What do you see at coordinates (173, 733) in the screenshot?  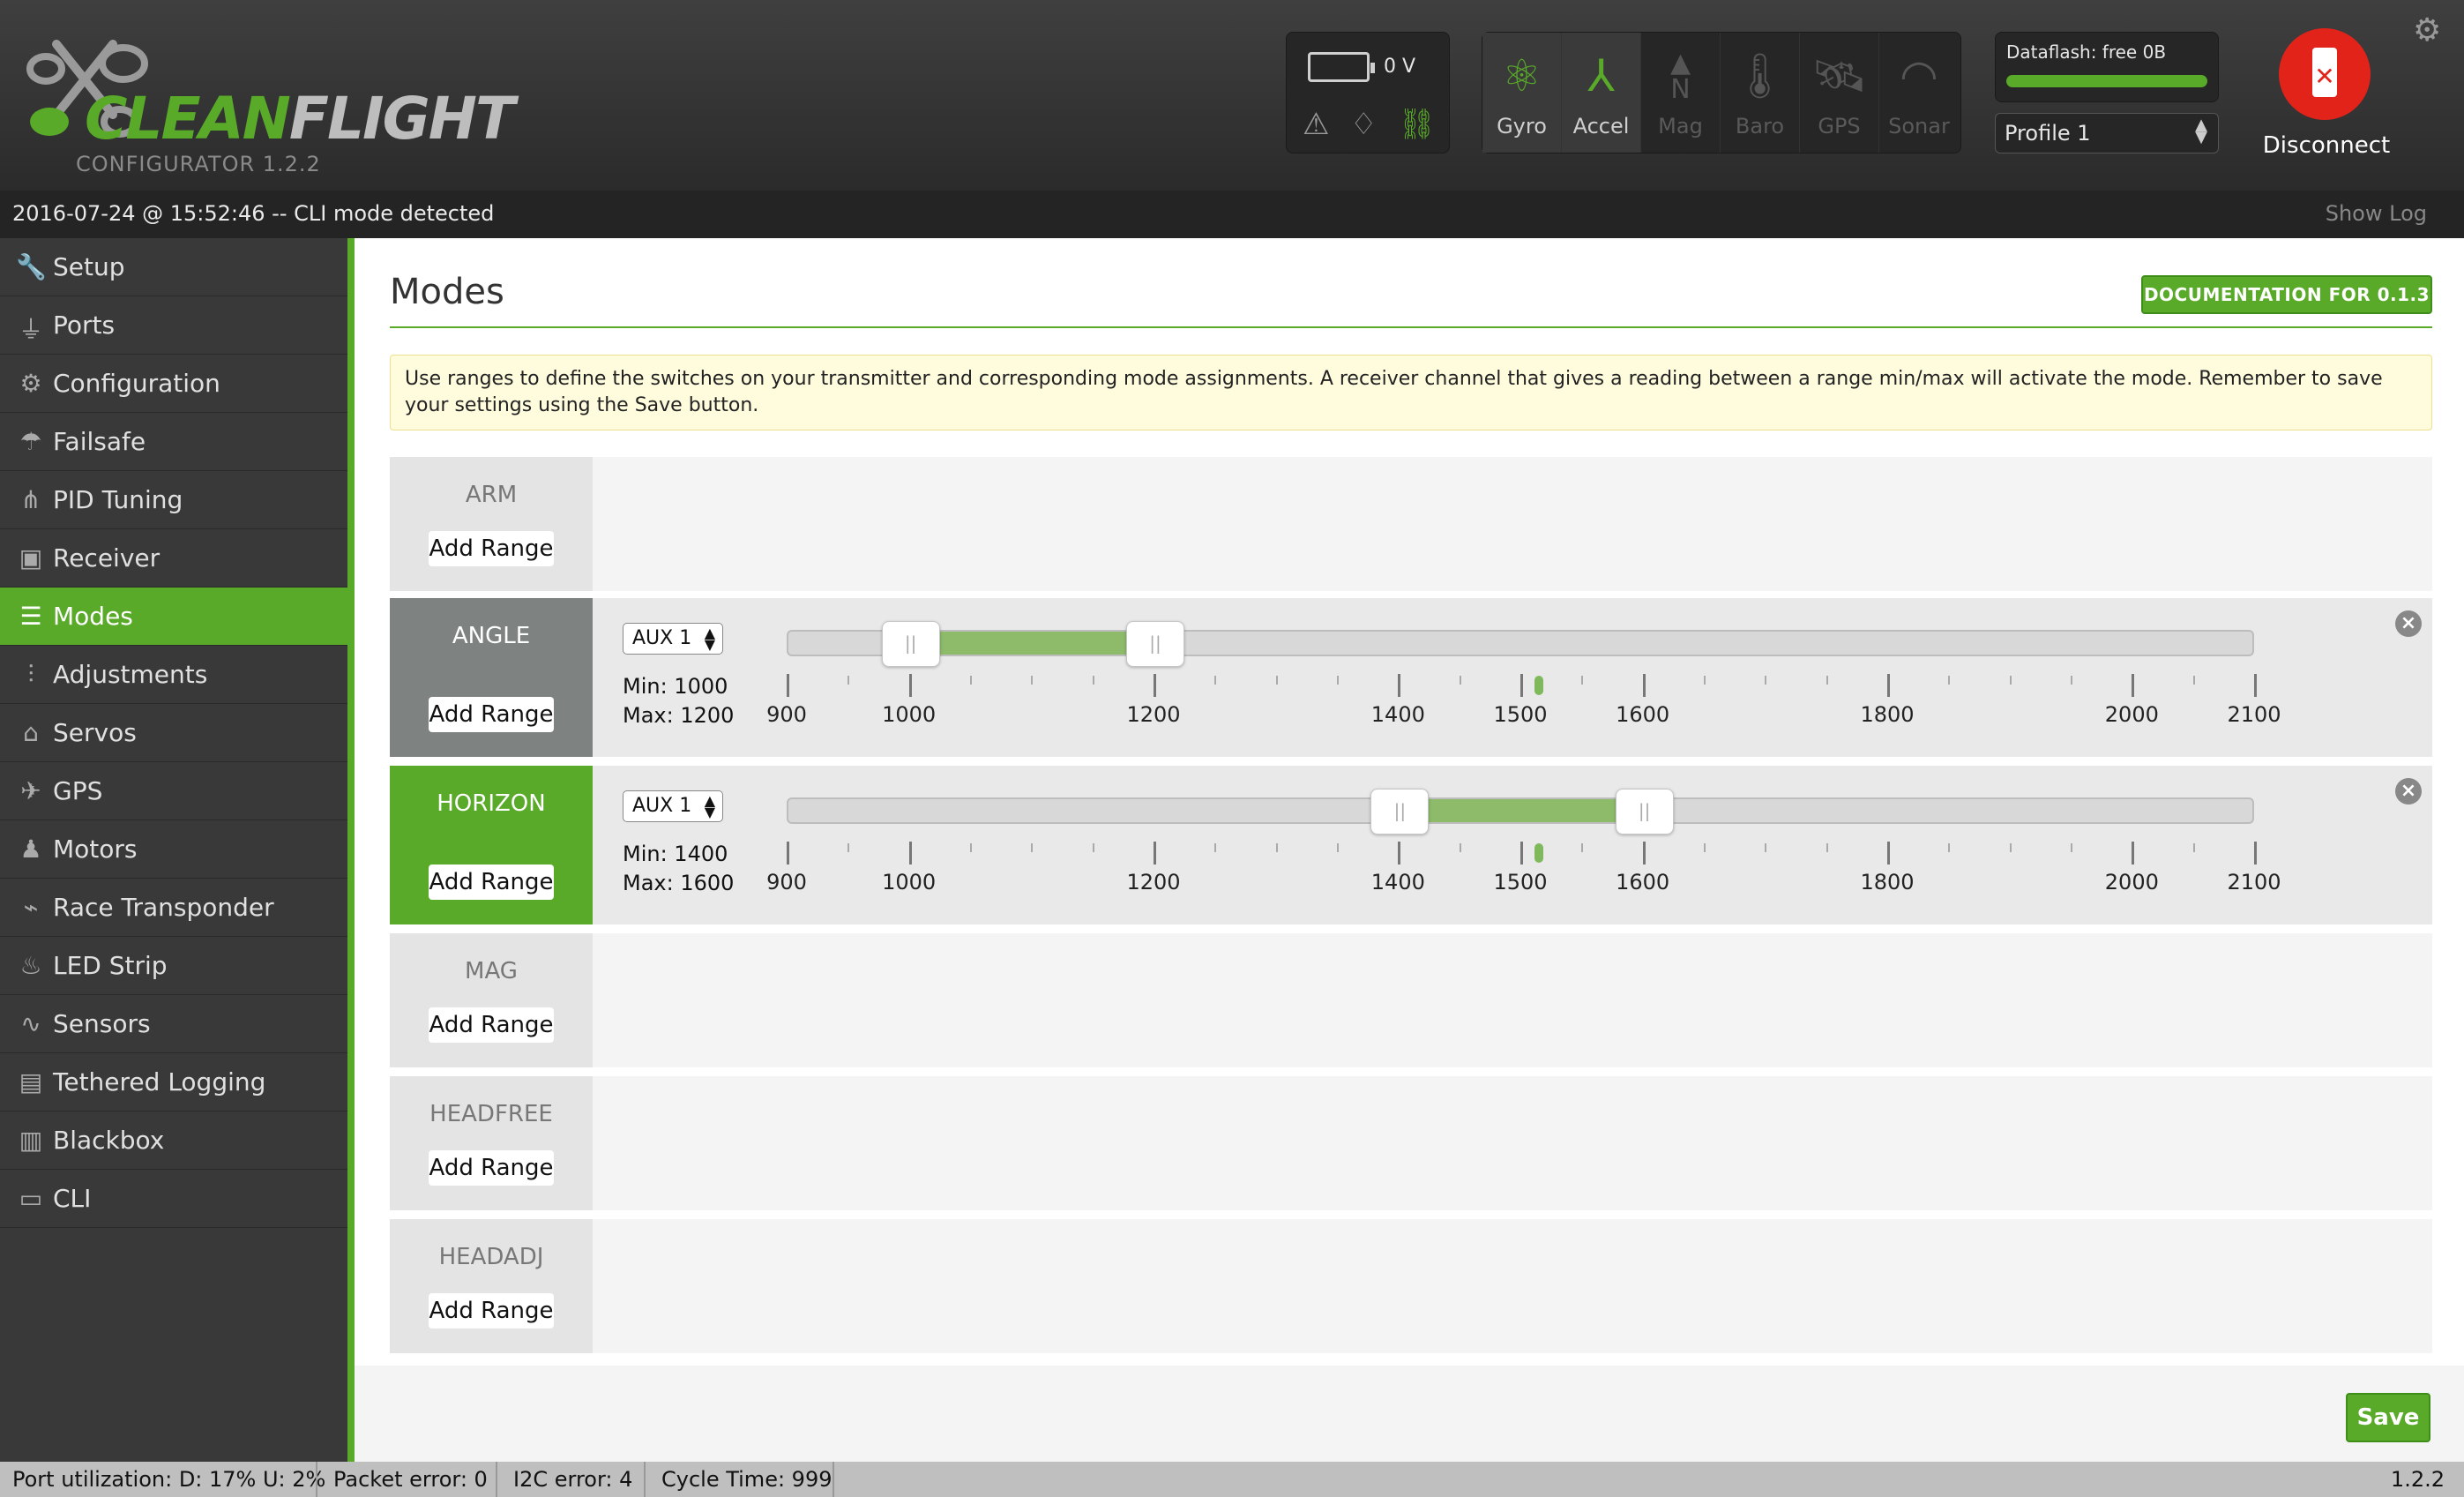 I see `sidebar-item-servos: ⌂ Servos` at bounding box center [173, 733].